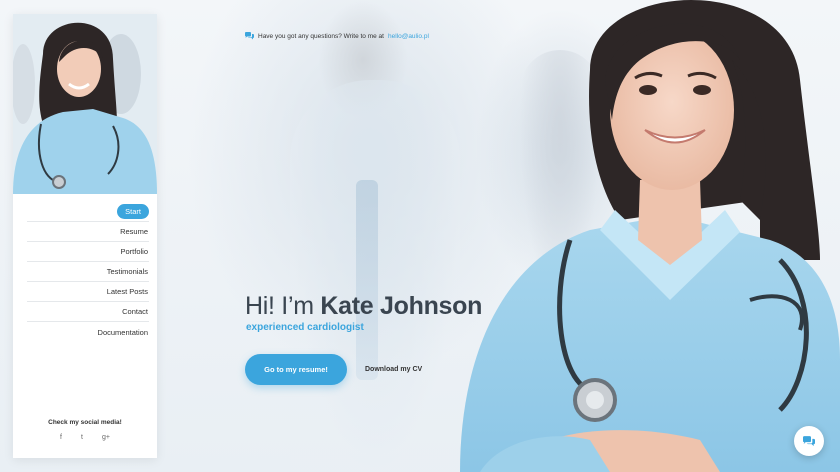  Describe the element at coordinates (88, 232) in the screenshot. I see `nav-item-resume: Resume` at that location.